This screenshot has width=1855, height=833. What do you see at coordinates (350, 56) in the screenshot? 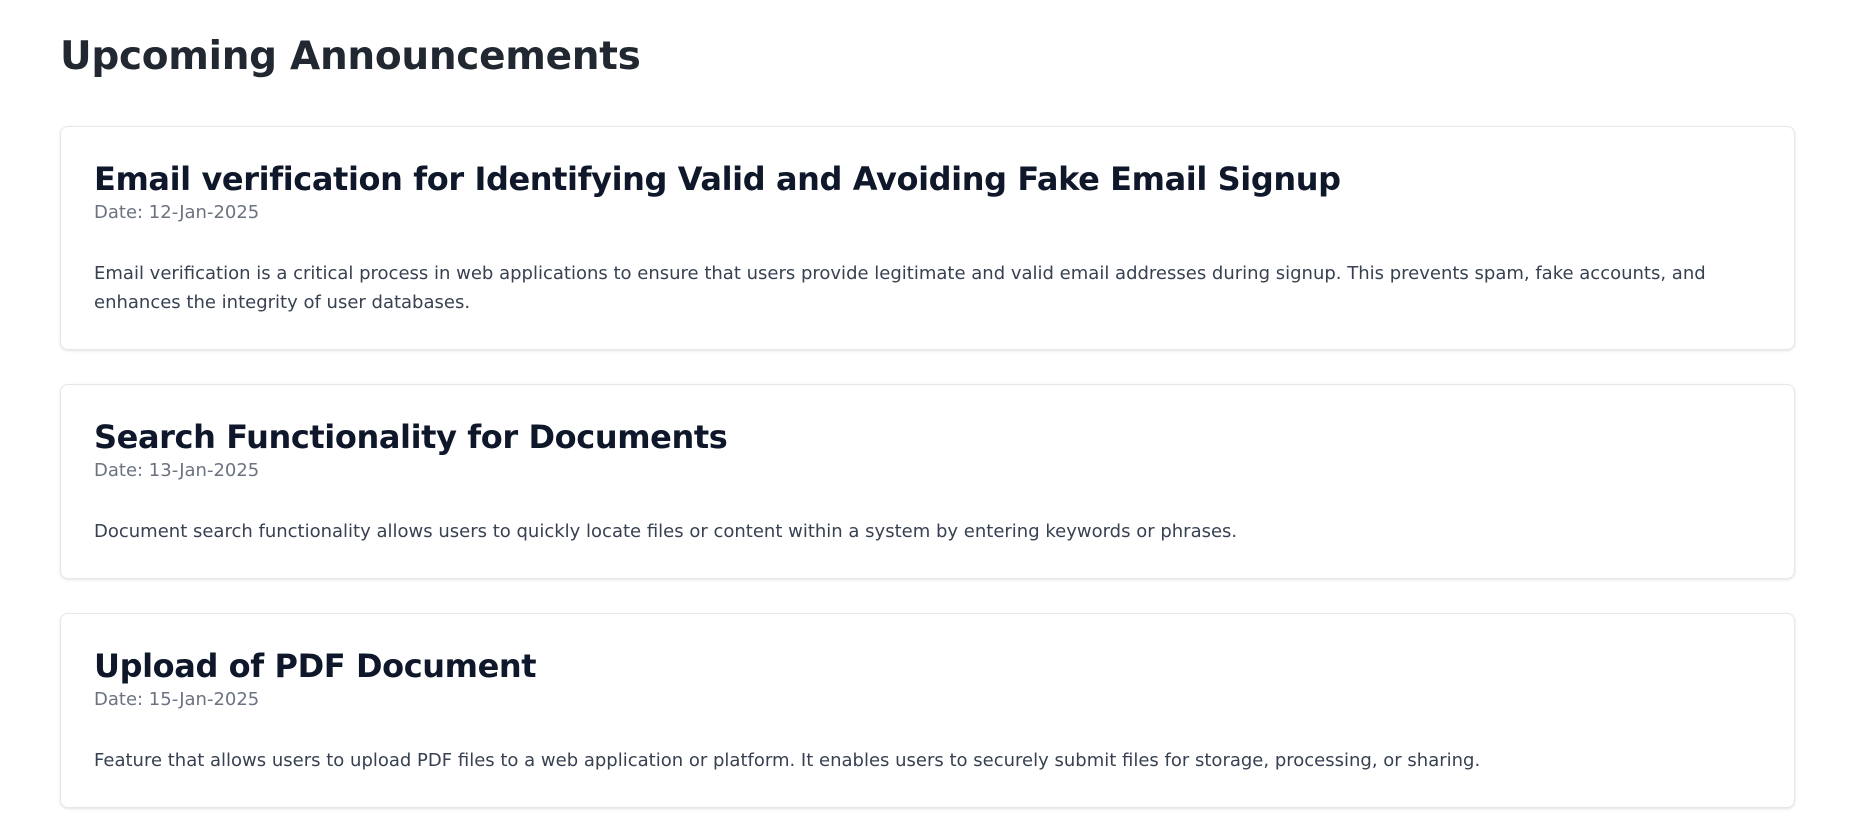
I see `page-title: Upcoming Announcements` at bounding box center [350, 56].